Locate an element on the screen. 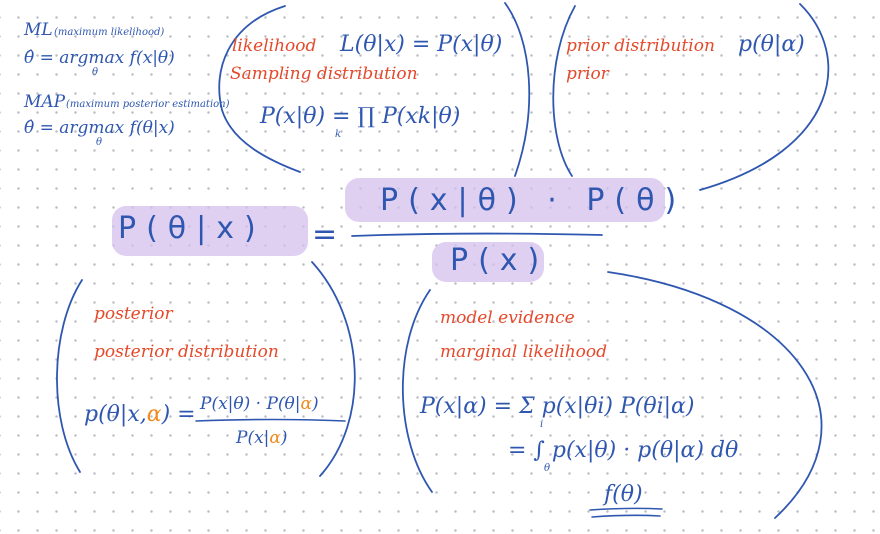 The image size is (880, 534). posterior-num-a: P(x|θ) · P(θ| is located at coordinates (250, 404).